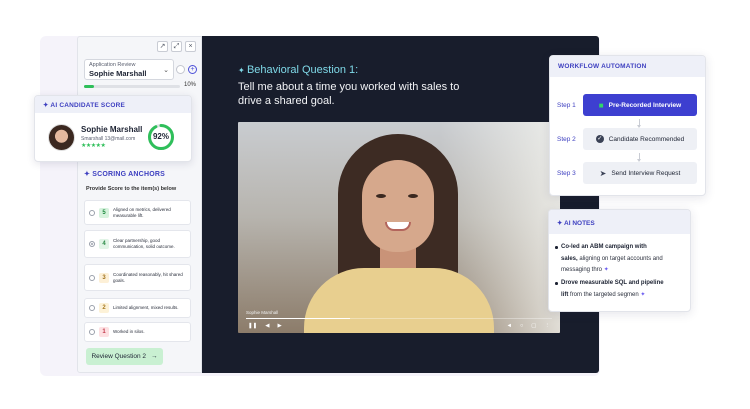  I want to click on notes-header: ✦ AI NOTES, so click(619, 222).